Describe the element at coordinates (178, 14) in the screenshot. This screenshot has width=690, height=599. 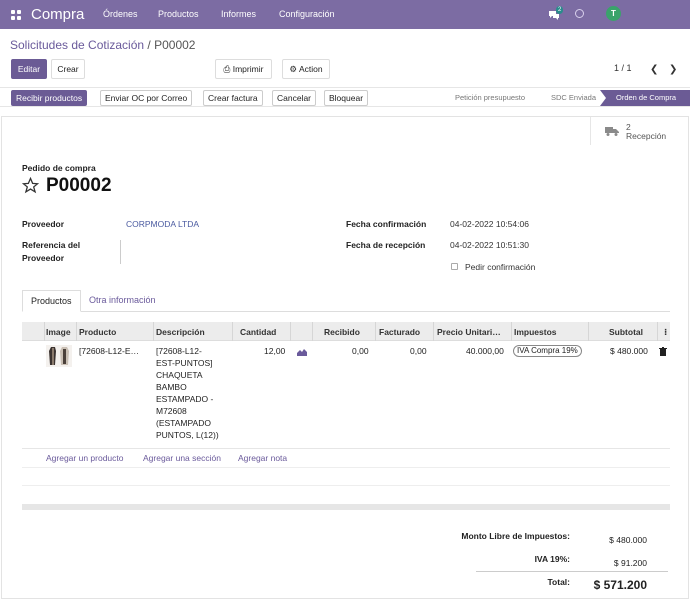
I see `menu-productos: Productos` at that location.